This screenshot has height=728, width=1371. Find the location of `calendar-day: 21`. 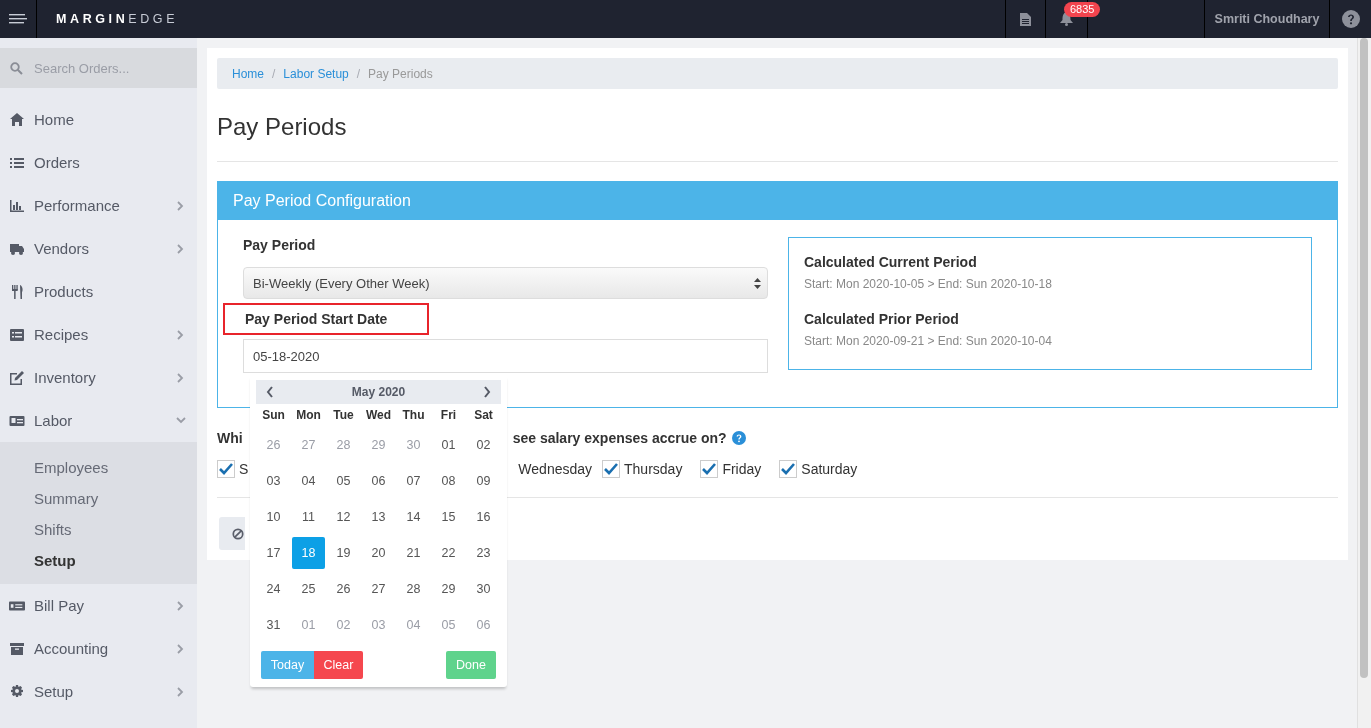

calendar-day: 21 is located at coordinates (413, 553).